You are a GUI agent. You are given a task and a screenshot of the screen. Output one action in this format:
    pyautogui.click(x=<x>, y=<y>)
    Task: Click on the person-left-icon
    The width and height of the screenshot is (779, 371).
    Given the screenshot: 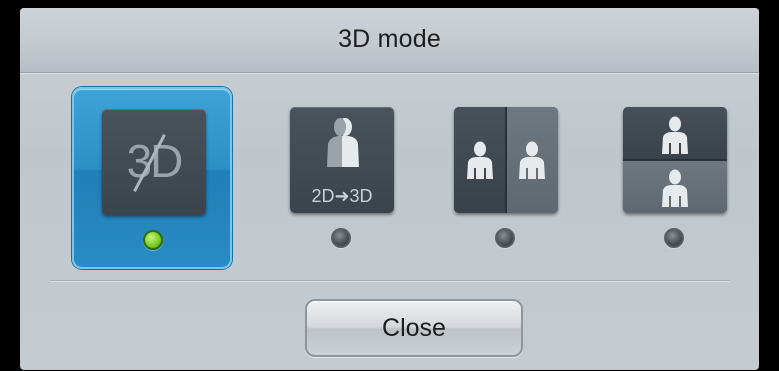 What is the action you would take?
    pyautogui.click(x=480, y=160)
    